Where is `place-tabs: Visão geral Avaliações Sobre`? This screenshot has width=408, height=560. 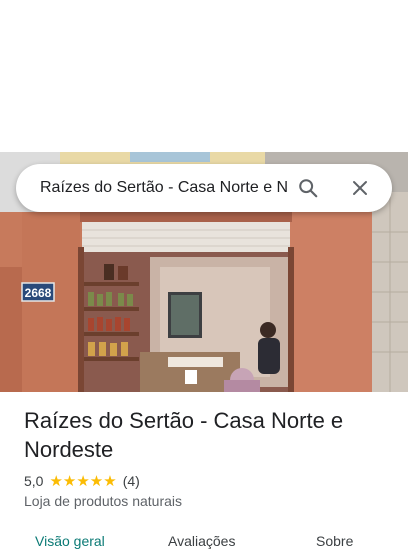 place-tabs: Visão geral Avaliações Sobre is located at coordinates (204, 545).